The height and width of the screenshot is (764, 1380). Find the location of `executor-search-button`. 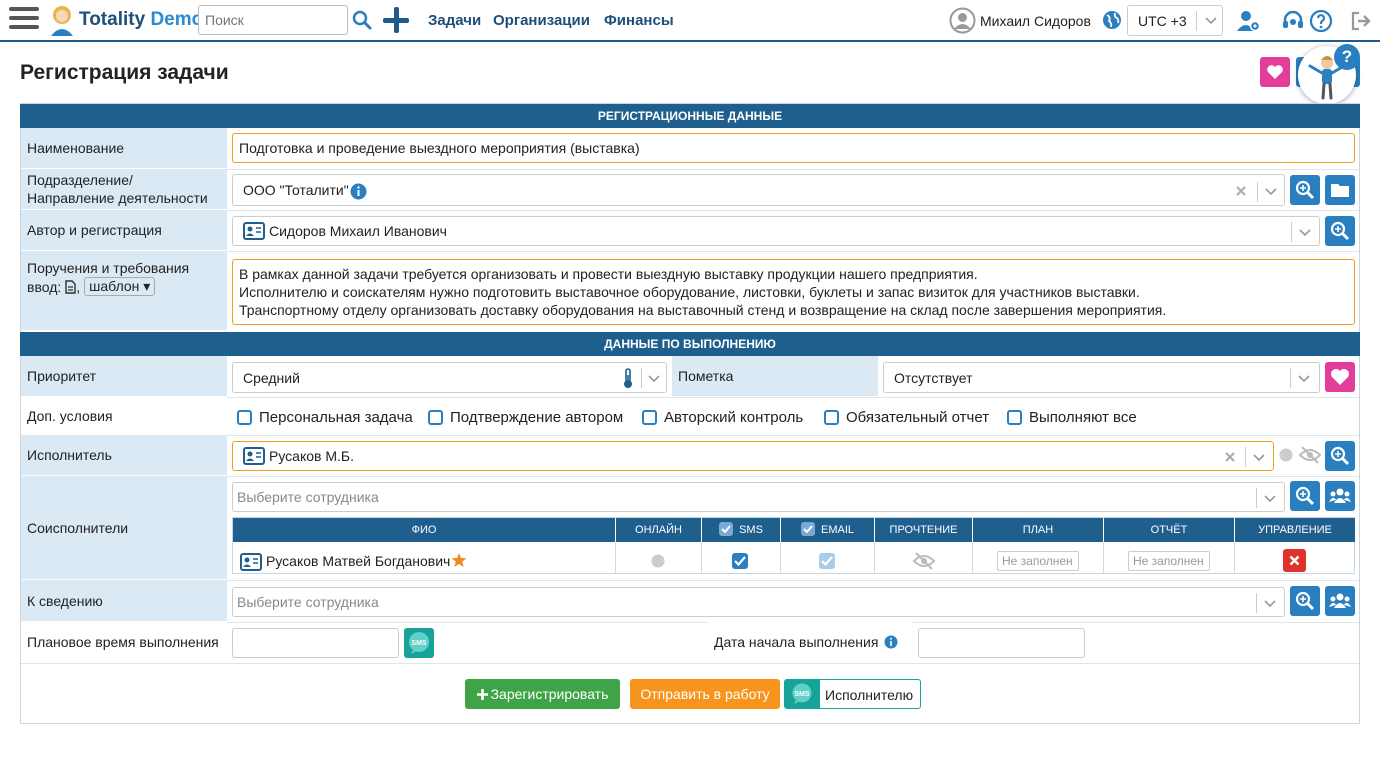

executor-search-button is located at coordinates (1340, 456).